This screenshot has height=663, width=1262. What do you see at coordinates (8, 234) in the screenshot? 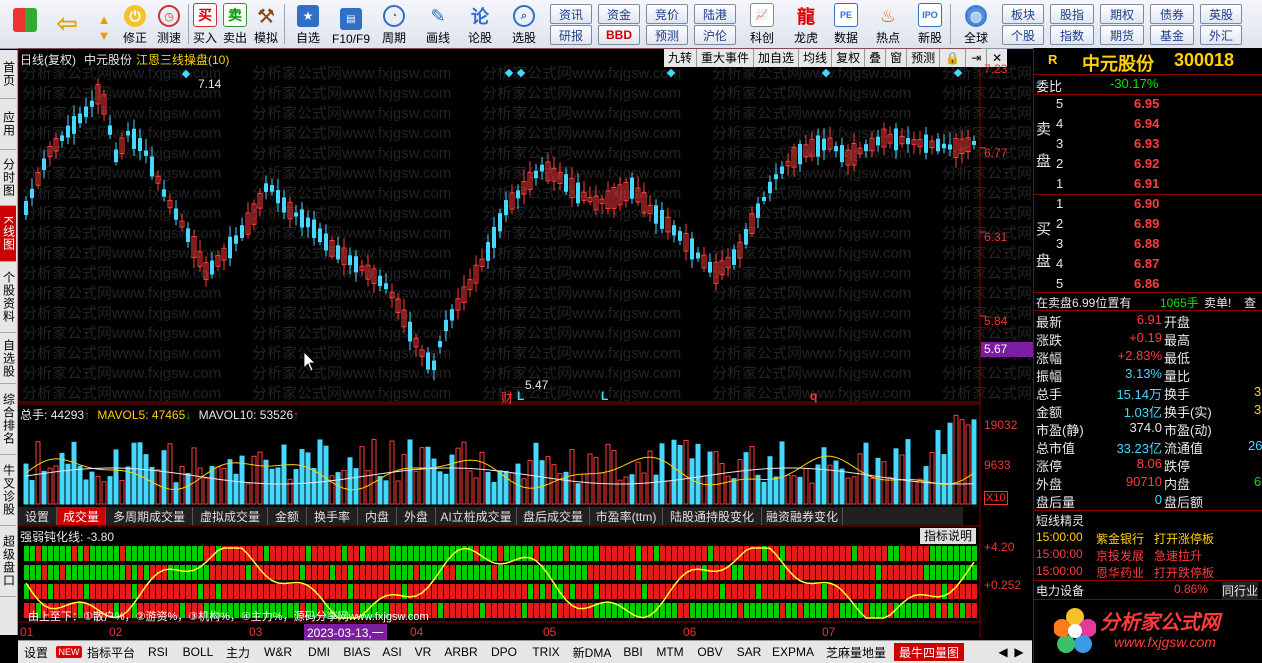
I see `tab-kline: K线图` at bounding box center [8, 234].